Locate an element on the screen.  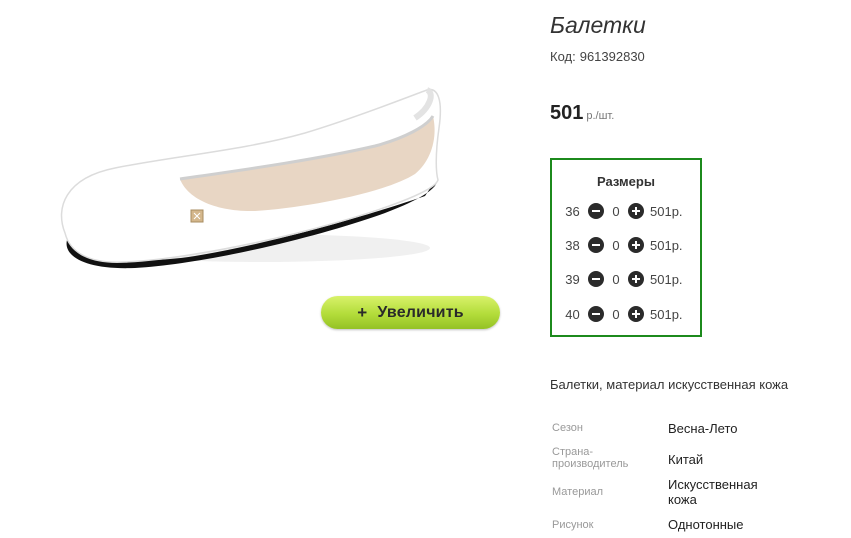
sizes-title: Размеры is located at coordinates (626, 181).